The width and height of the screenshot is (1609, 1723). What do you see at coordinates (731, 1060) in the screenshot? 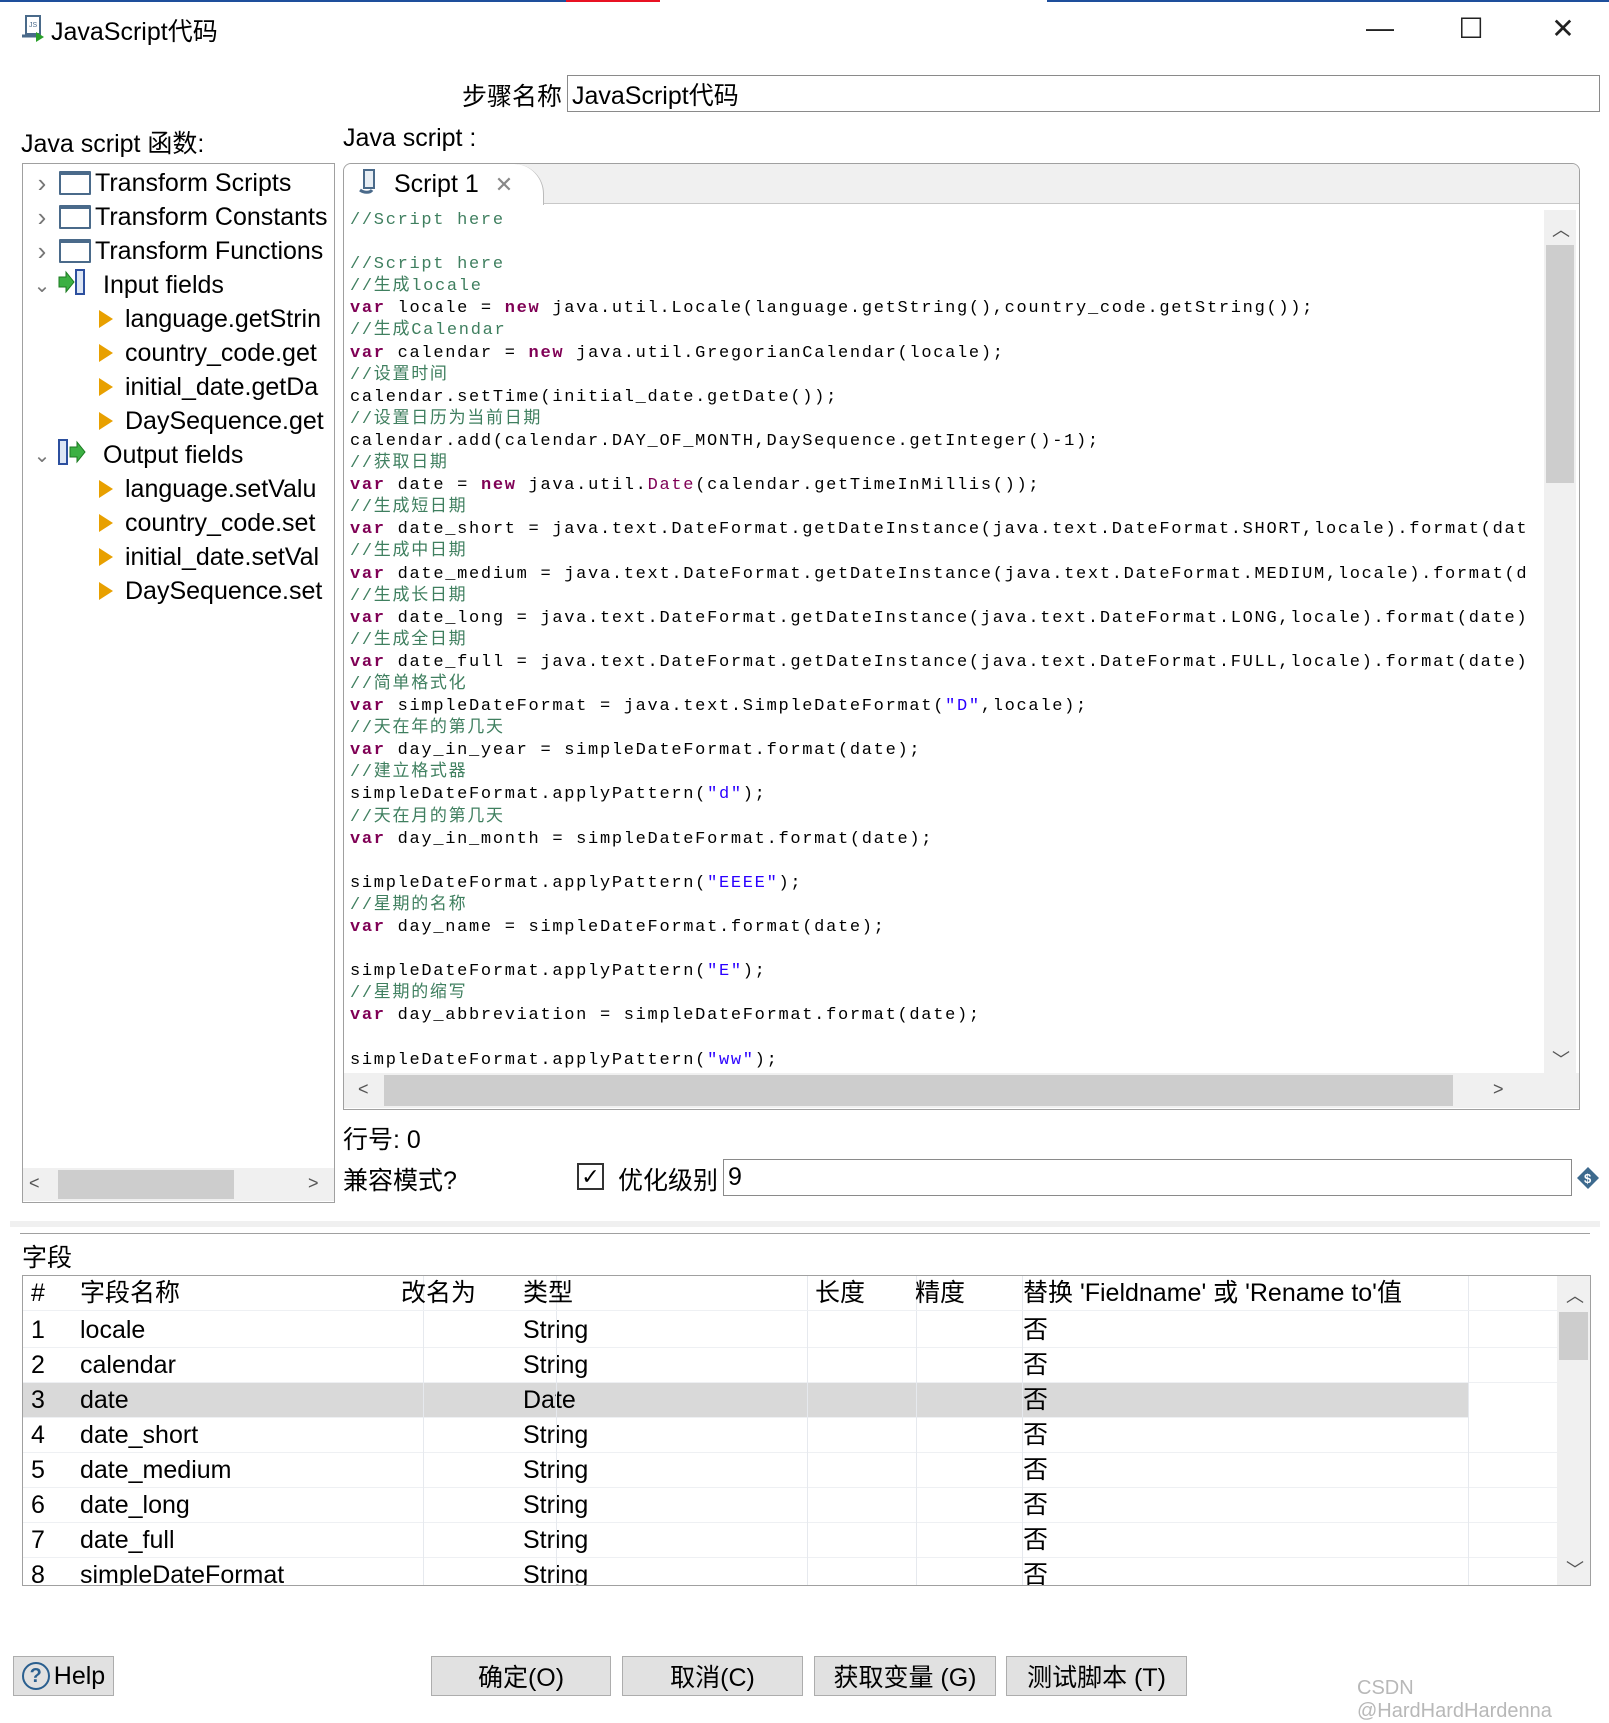
I see `code-string: "ww"` at bounding box center [731, 1060].